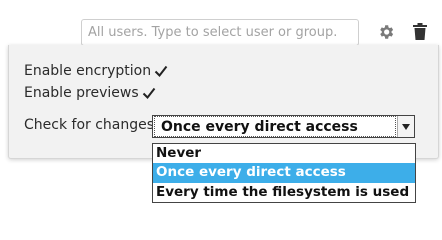  I want to click on previews-label: Enable previews, so click(81, 93).